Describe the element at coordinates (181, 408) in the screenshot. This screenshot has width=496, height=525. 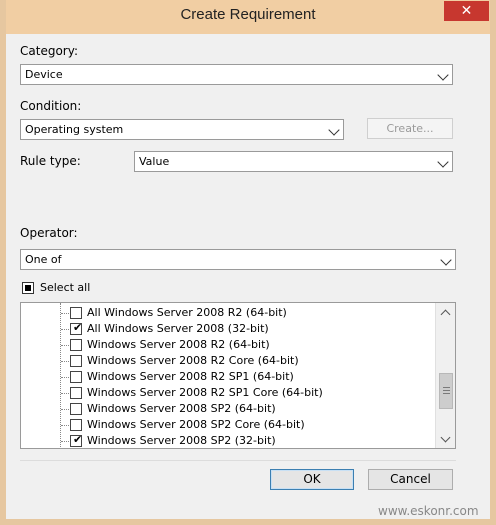
I see `os-item-label: Windows Server 2008 SP2 (64-bit)` at that location.